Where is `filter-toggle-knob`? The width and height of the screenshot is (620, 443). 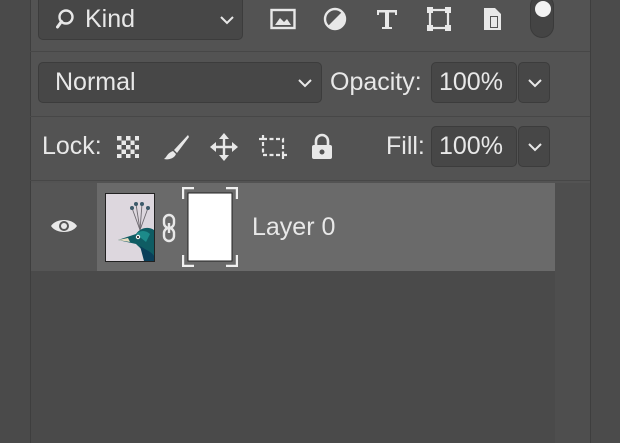
filter-toggle-knob is located at coordinates (543, 9).